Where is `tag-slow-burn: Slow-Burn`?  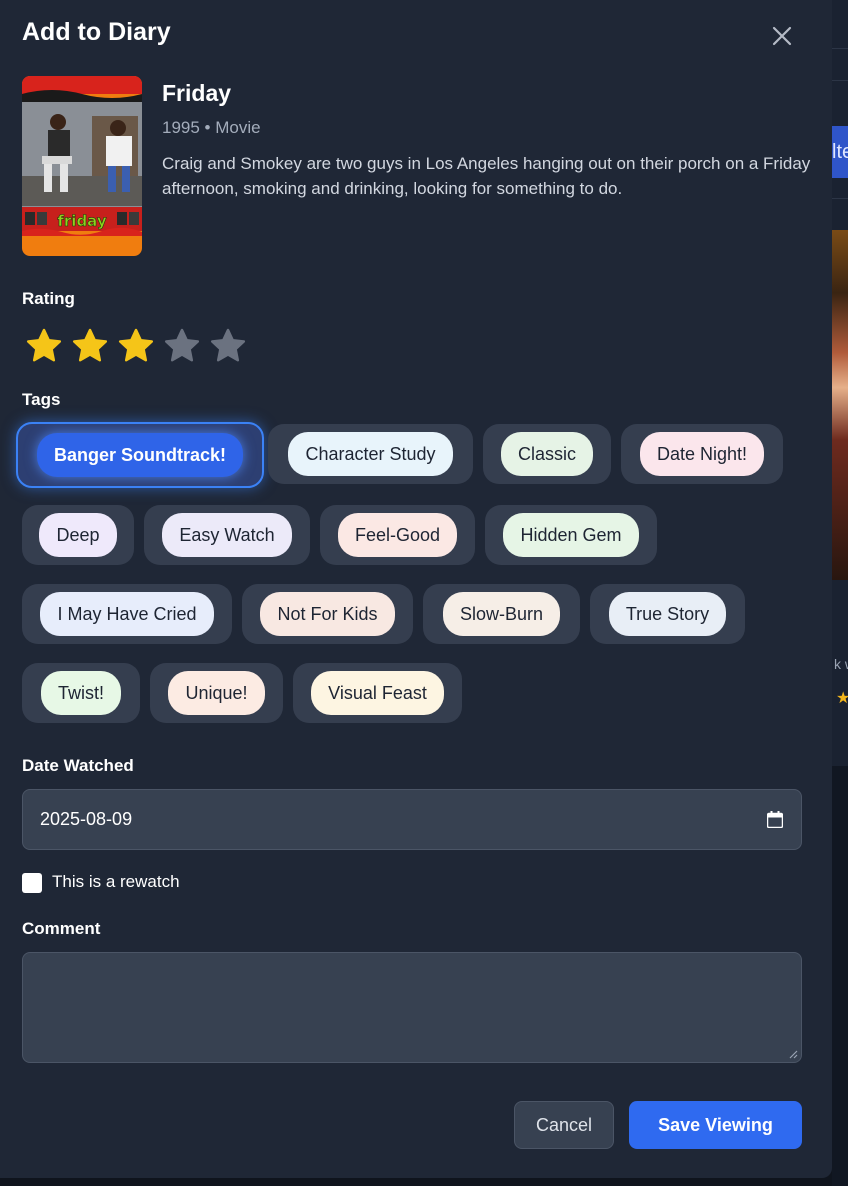
tag-slow-burn: Slow-Burn is located at coordinates (501, 614).